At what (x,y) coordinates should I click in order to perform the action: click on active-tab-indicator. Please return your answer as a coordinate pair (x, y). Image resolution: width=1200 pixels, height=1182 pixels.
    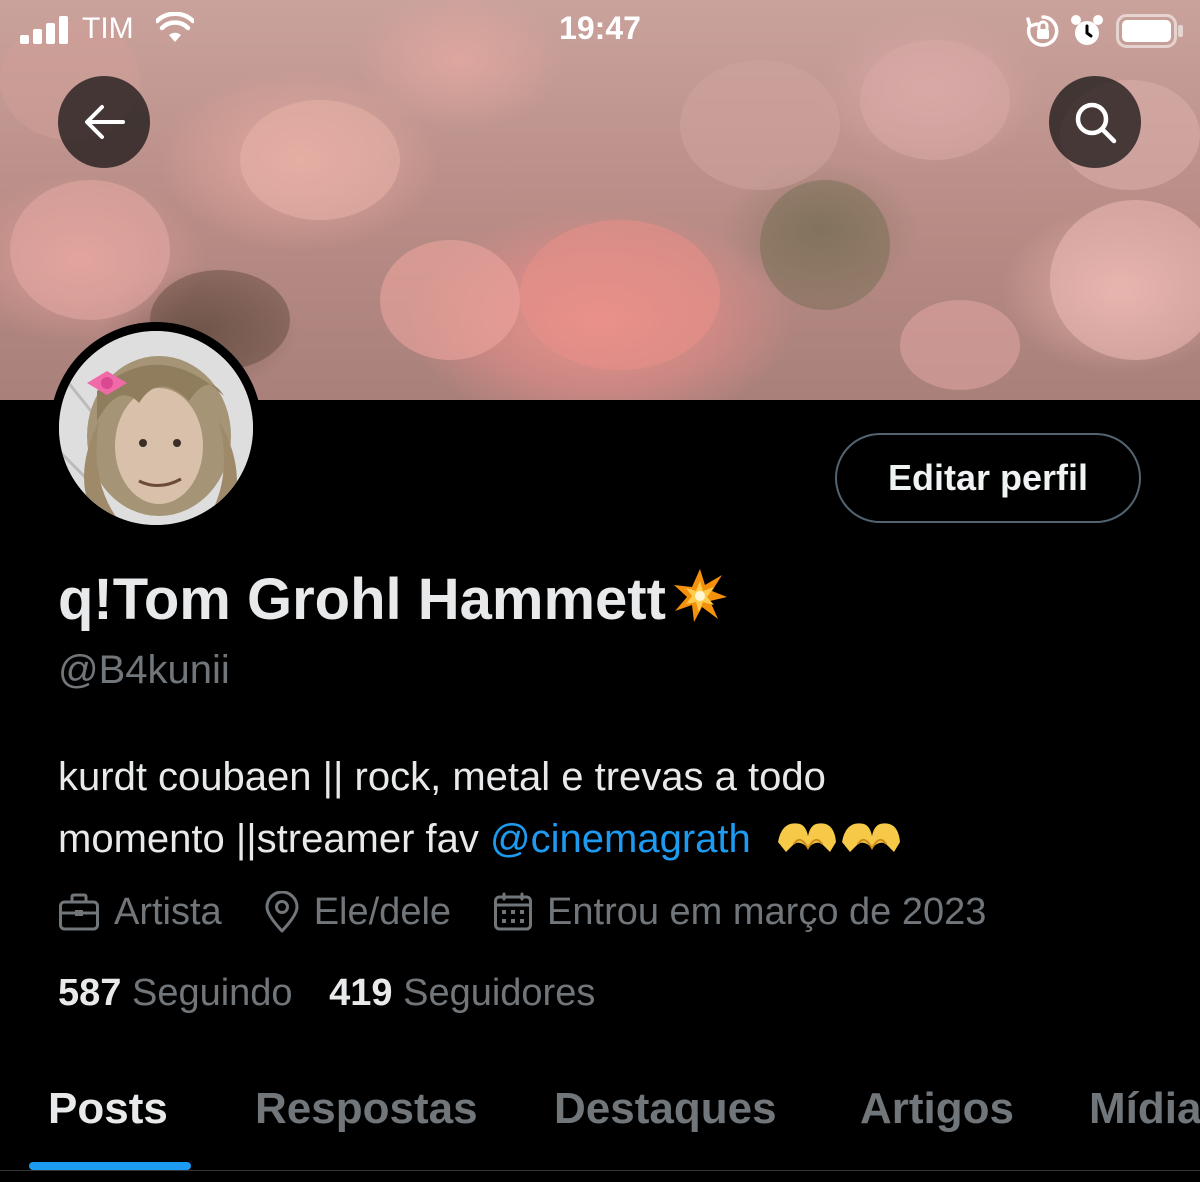
    Looking at the image, I should click on (110, 1166).